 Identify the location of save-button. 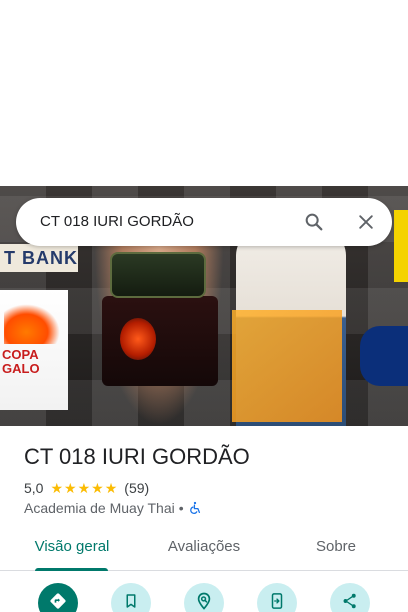
(131, 597).